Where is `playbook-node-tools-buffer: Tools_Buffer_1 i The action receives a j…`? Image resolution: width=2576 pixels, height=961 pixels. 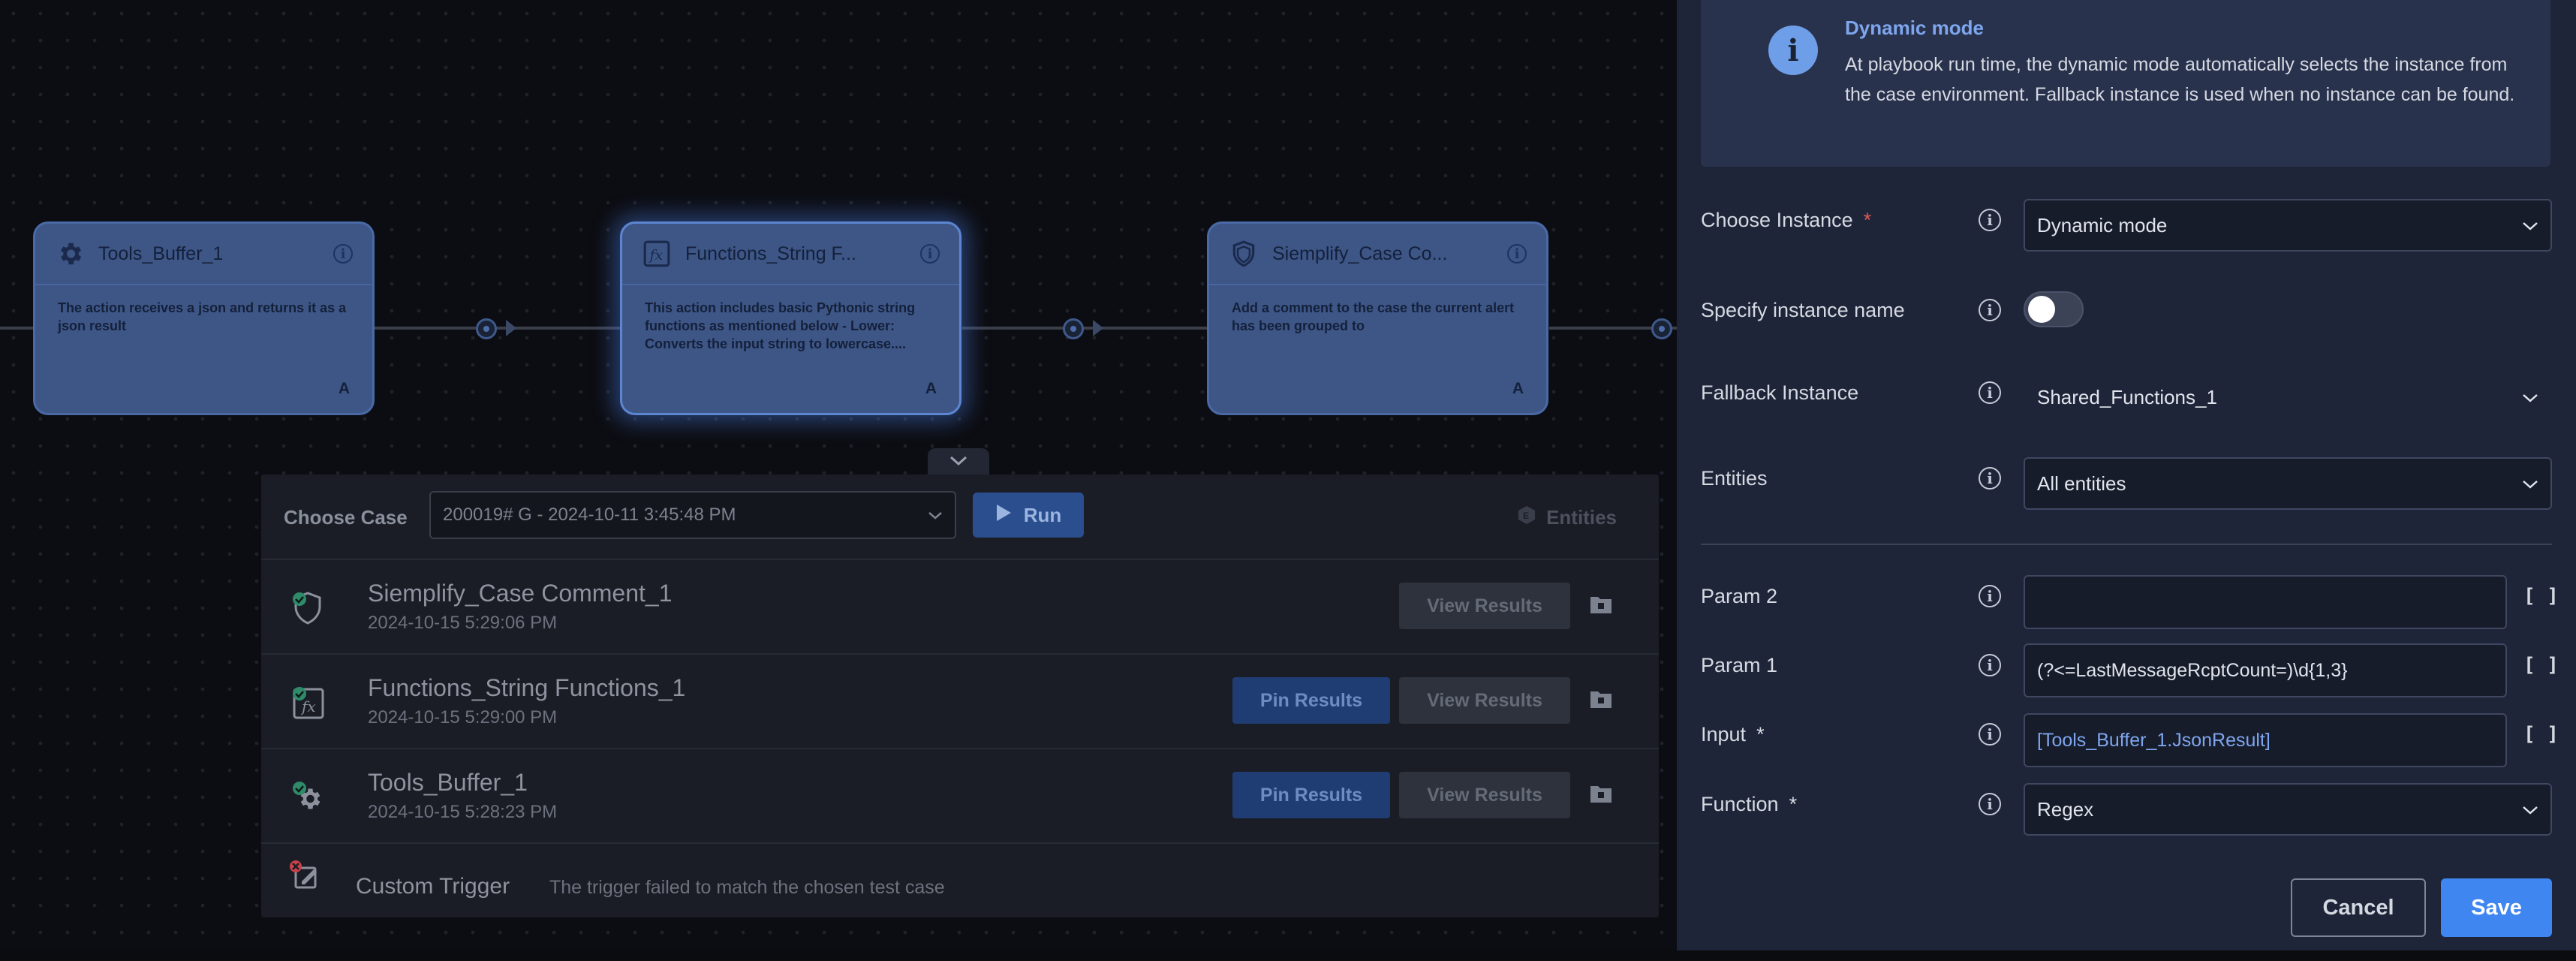 playbook-node-tools-buffer: Tools_Buffer_1 i The action receives a j… is located at coordinates (204, 318).